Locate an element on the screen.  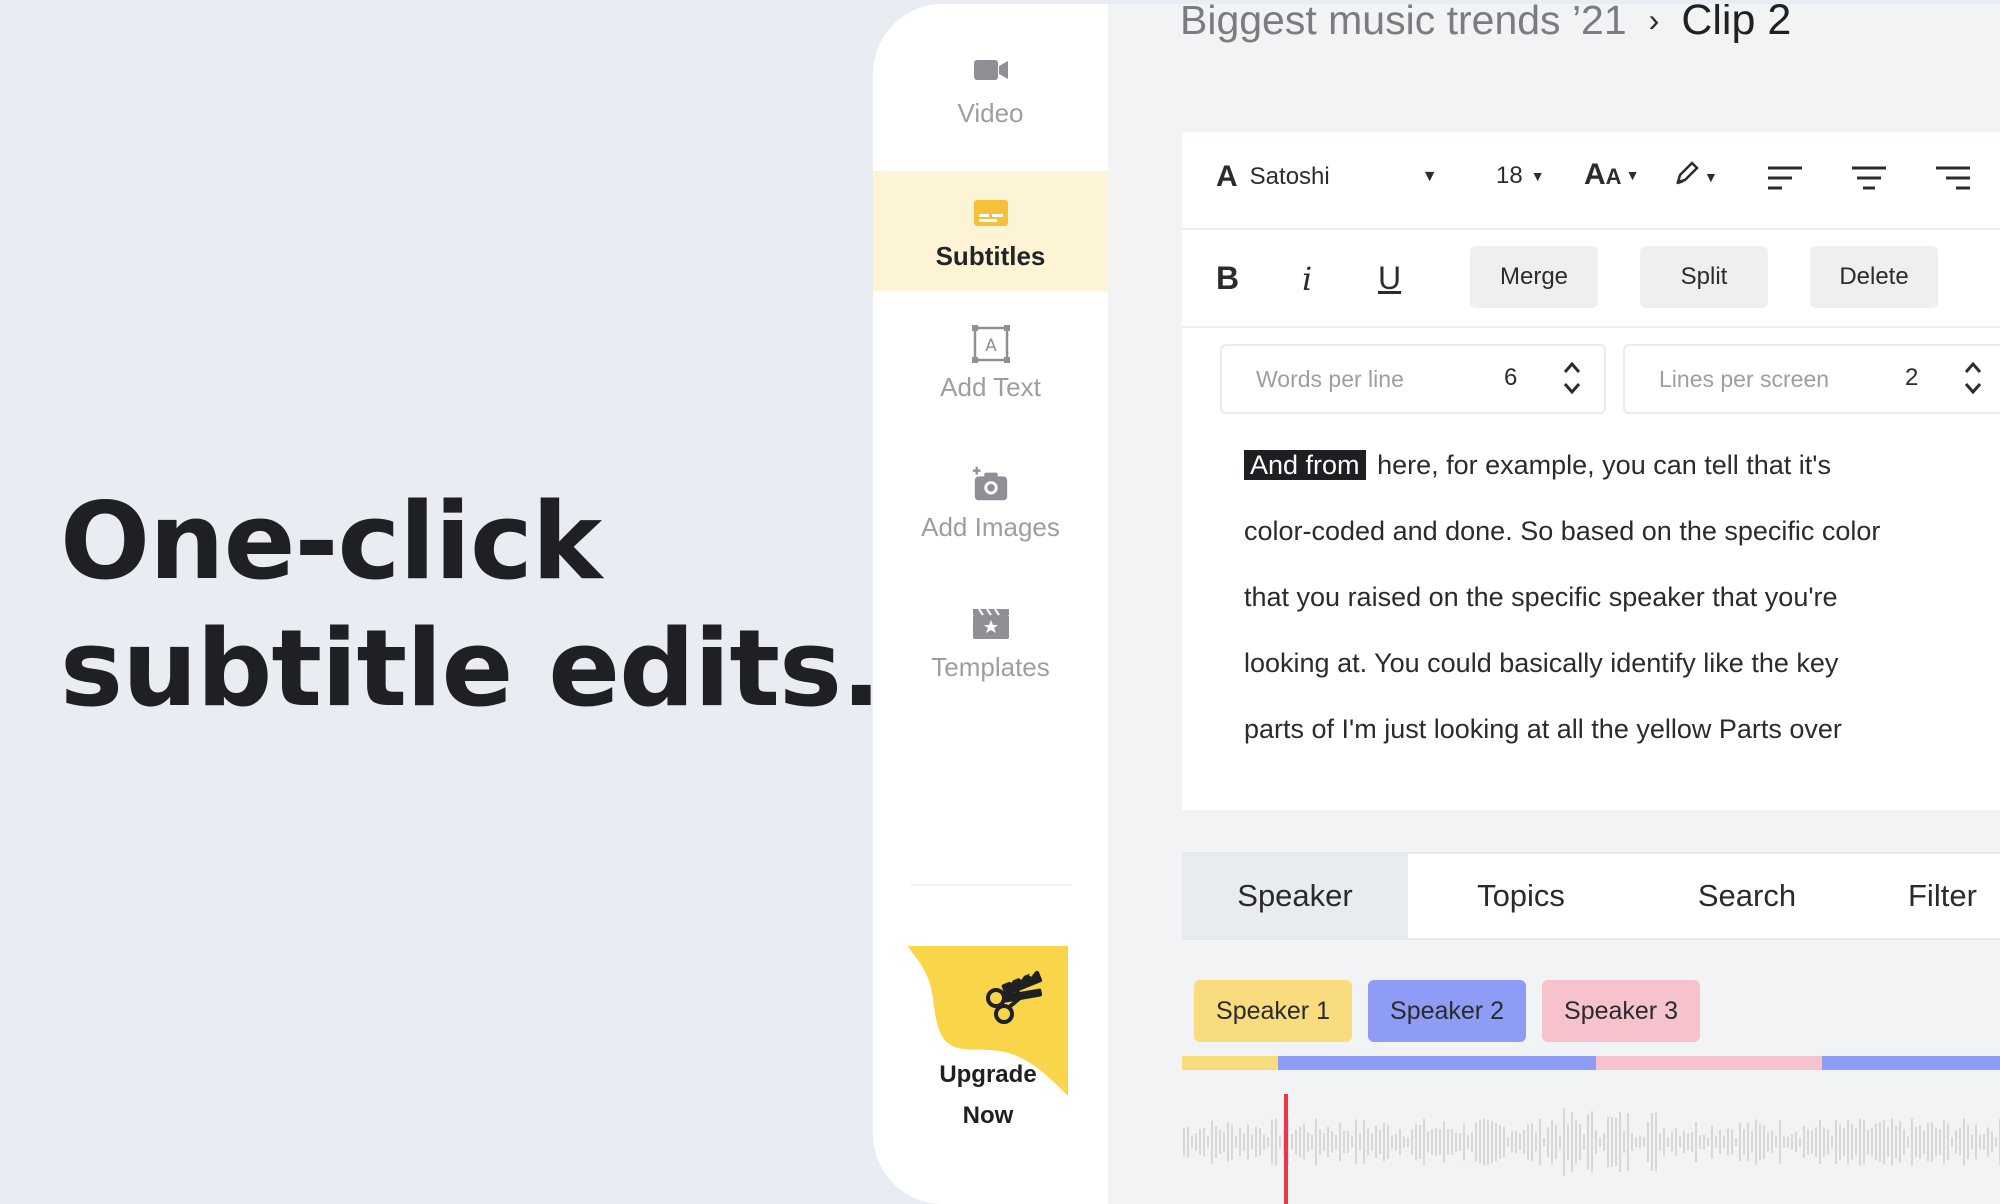
align-right-button is located at coordinates (1953, 178).